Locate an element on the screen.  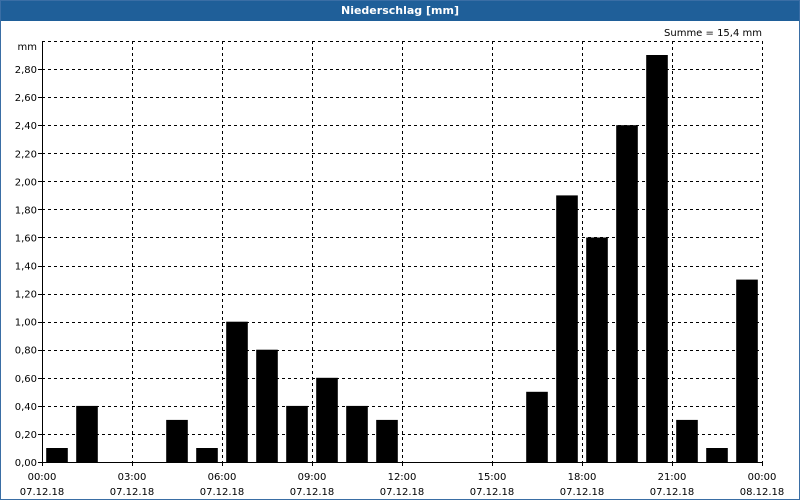
y-tick-label: 0,60 is located at coordinates (26, 379).